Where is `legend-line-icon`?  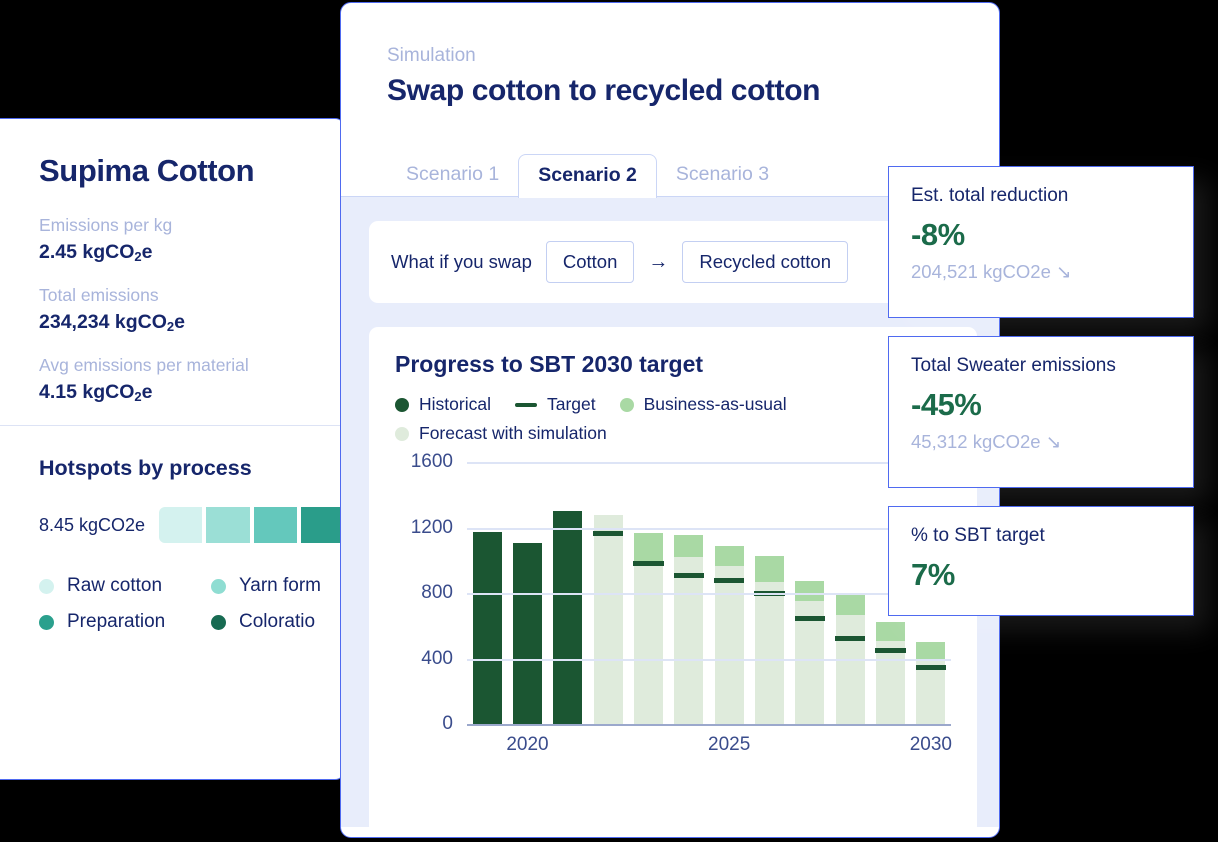
legend-line-icon is located at coordinates (525, 404).